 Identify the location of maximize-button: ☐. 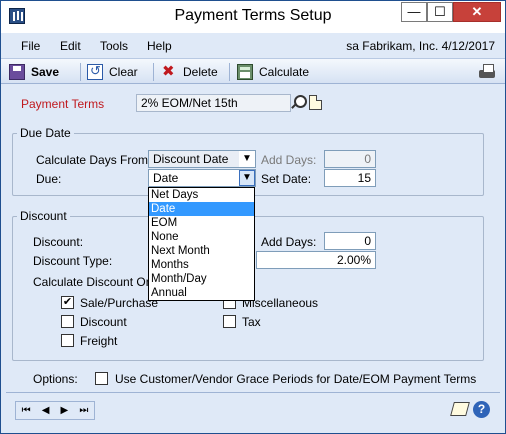
(440, 12).